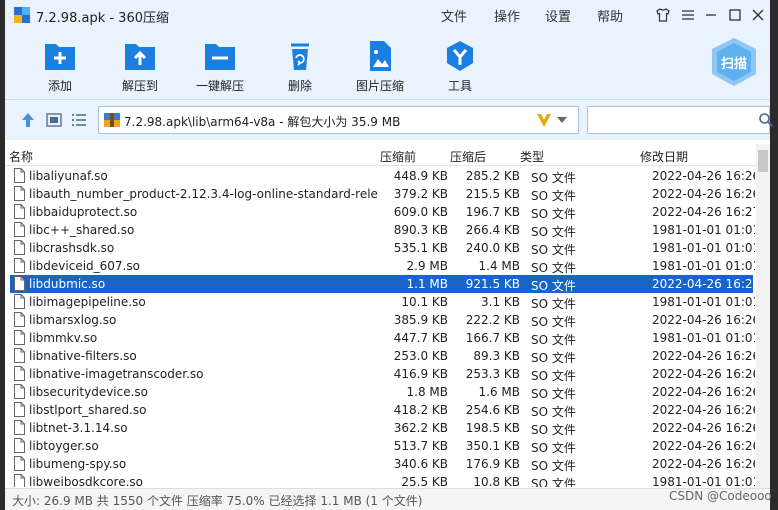 The height and width of the screenshot is (510, 778). I want to click on file-size-before: 418.2 KB, so click(420, 410).